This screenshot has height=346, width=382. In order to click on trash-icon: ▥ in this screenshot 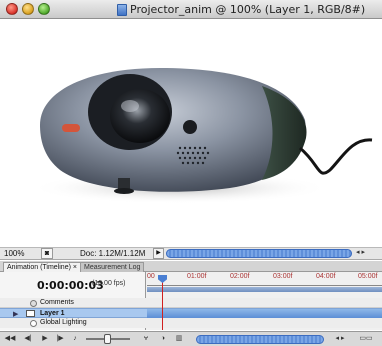, I will do `click(179, 339)`.